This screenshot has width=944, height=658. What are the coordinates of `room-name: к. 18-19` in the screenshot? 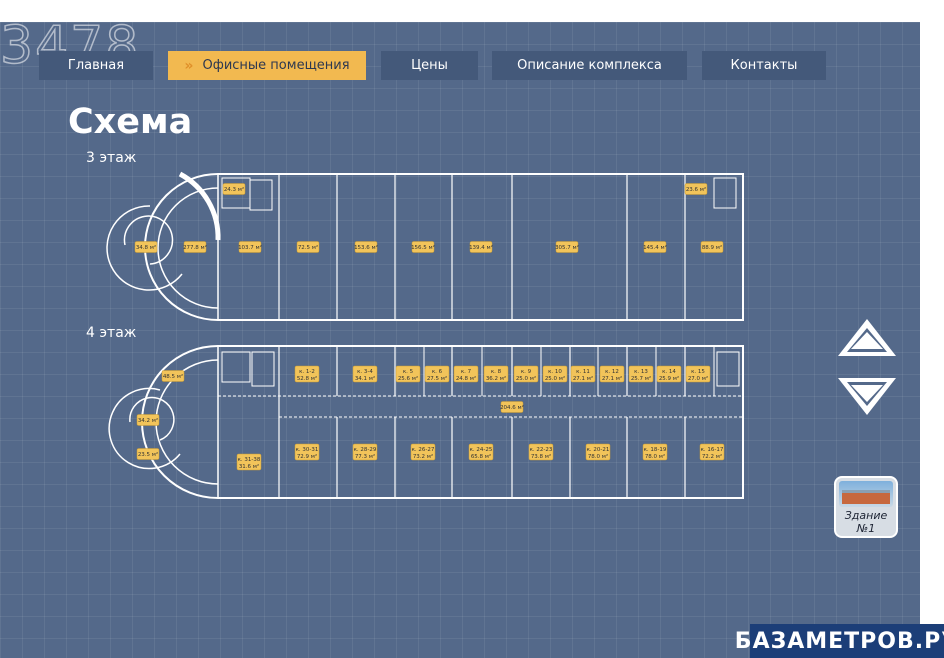 It's located at (655, 450).